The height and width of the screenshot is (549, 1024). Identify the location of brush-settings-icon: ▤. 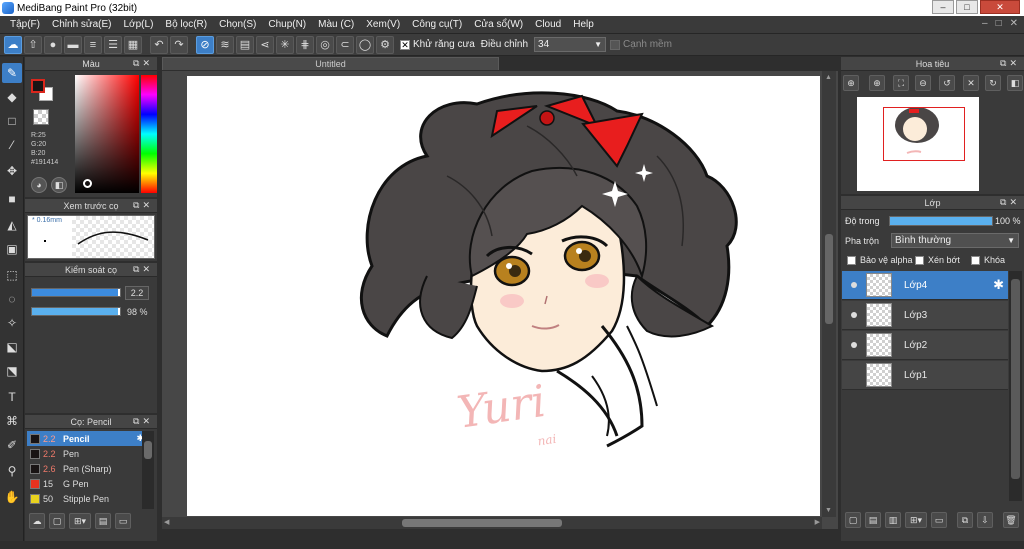
(103, 521).